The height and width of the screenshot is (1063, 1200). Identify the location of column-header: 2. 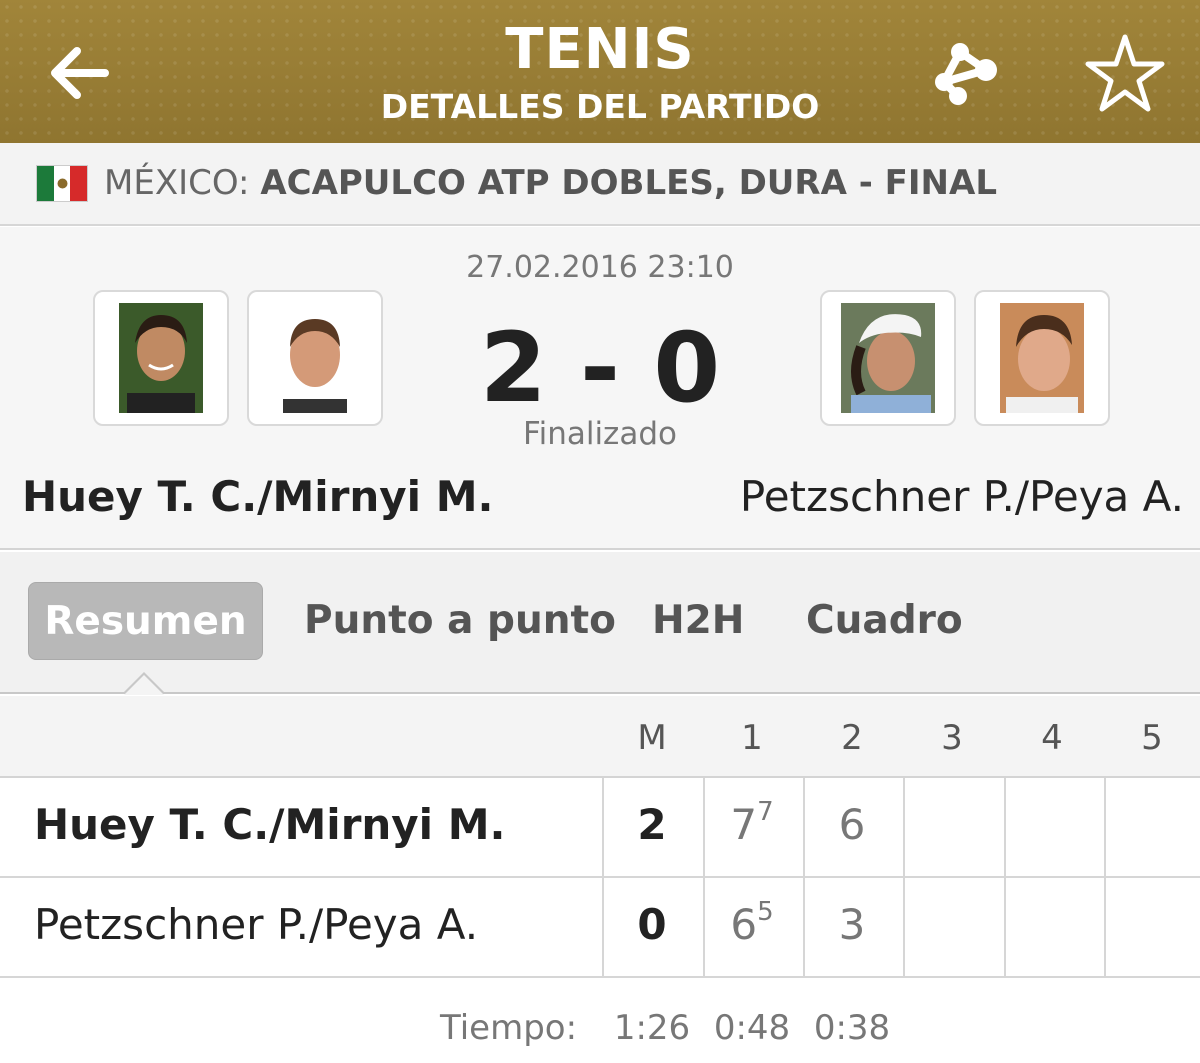
(852, 738).